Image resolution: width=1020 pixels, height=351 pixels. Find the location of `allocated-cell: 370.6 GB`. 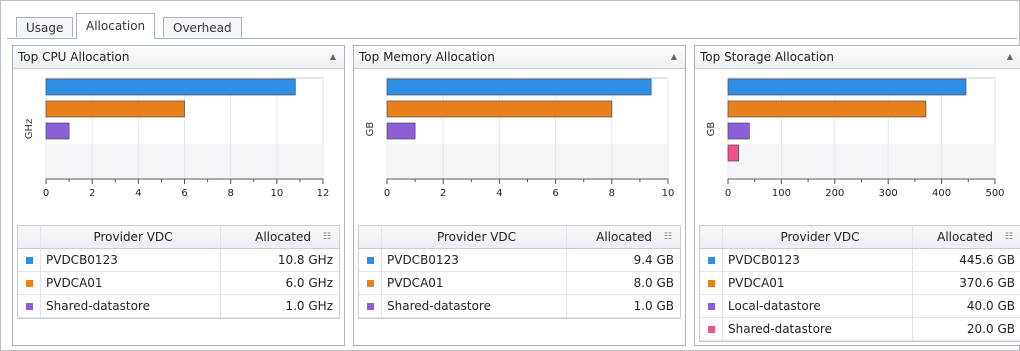

allocated-cell: 370.6 GB is located at coordinates (987, 283).